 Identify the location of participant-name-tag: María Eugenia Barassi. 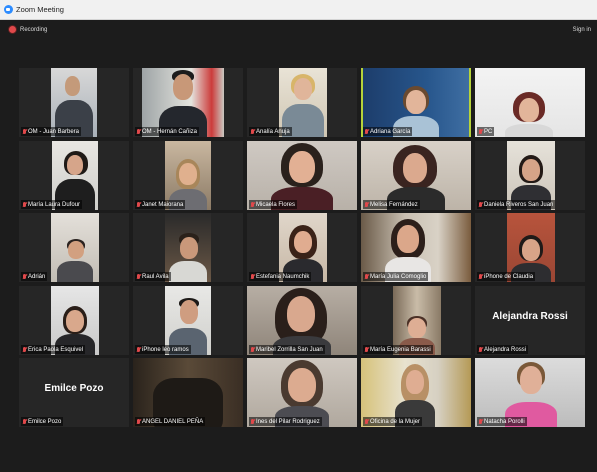
(398, 349).